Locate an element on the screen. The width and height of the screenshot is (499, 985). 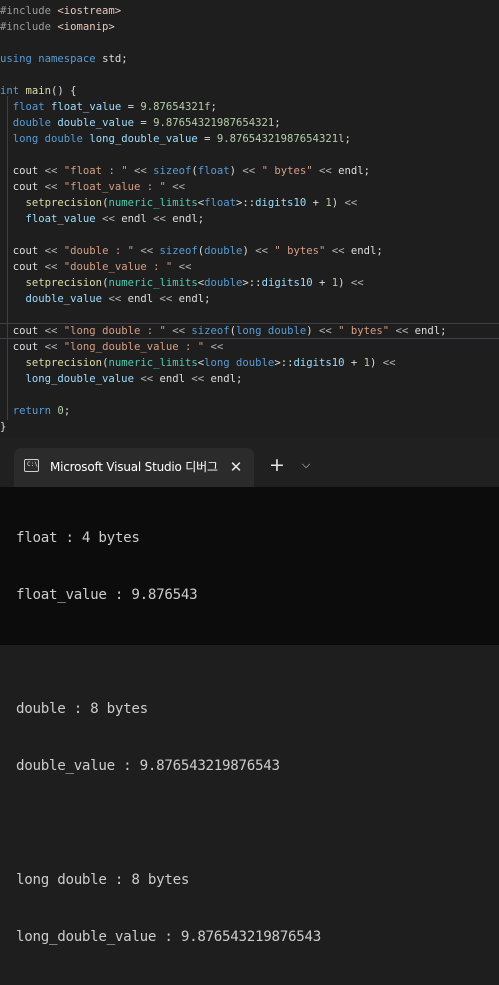
code-token: return is located at coordinates (35, 411).